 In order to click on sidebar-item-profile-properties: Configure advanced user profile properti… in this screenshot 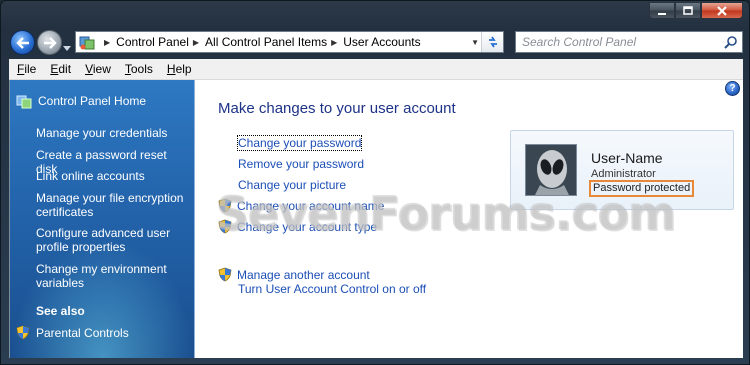, I will do `click(113, 240)`.